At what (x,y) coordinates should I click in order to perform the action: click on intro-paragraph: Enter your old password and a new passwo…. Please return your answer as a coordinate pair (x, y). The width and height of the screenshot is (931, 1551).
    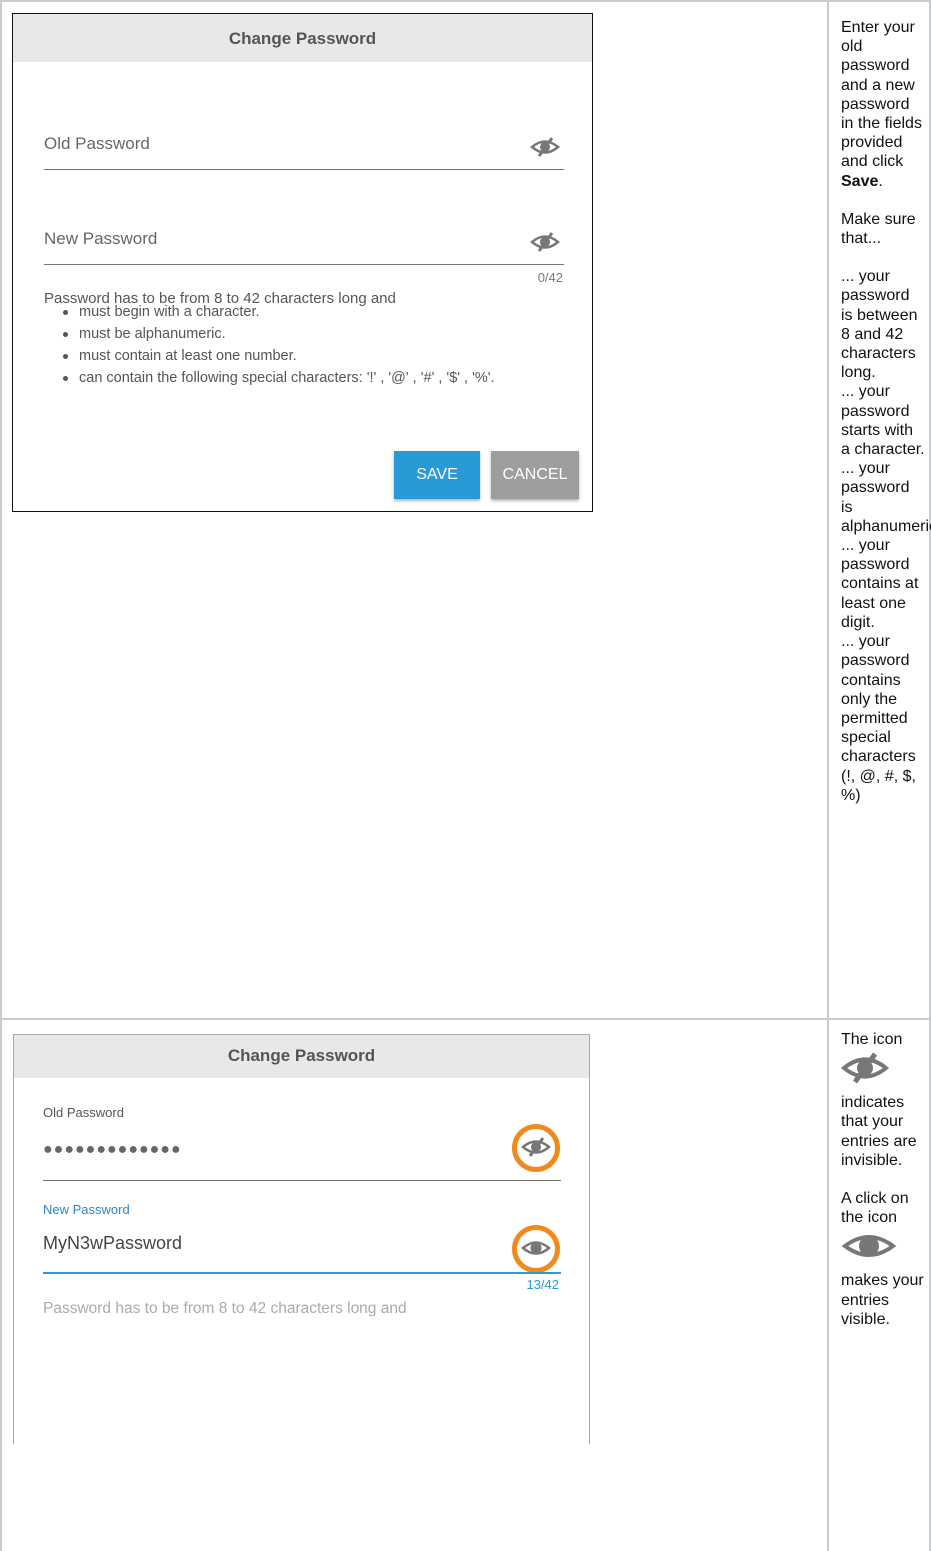
    Looking at the image, I should click on (883, 104).